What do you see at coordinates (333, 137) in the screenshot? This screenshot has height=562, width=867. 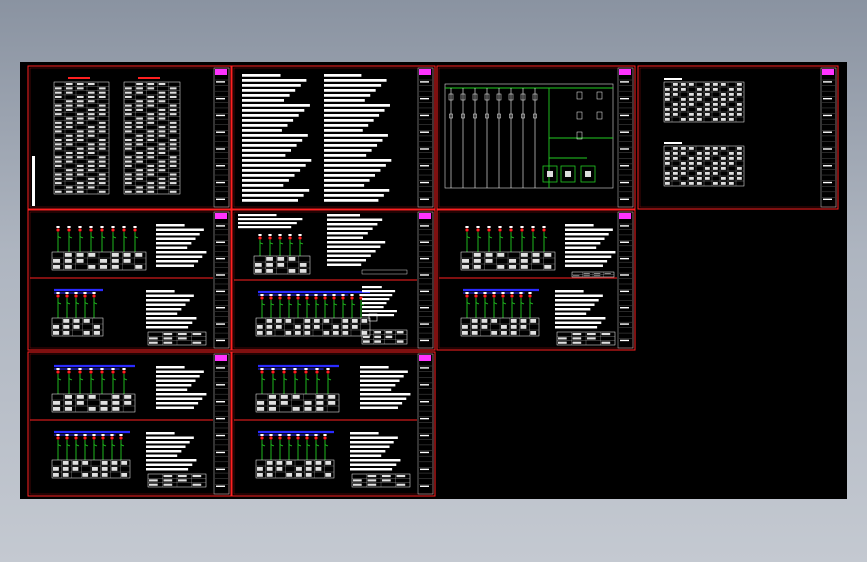 I see `sheet-design-notes` at bounding box center [333, 137].